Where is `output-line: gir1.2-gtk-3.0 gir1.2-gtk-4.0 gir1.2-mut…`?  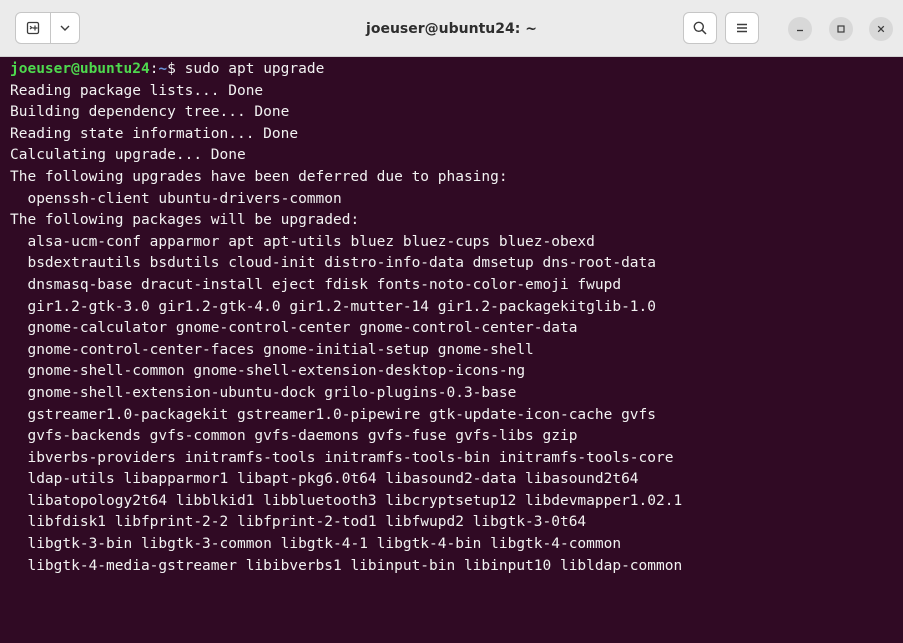
output-line: gir1.2-gtk-3.0 gir1.2-gtk-4.0 gir1.2-mut… is located at coordinates (333, 306).